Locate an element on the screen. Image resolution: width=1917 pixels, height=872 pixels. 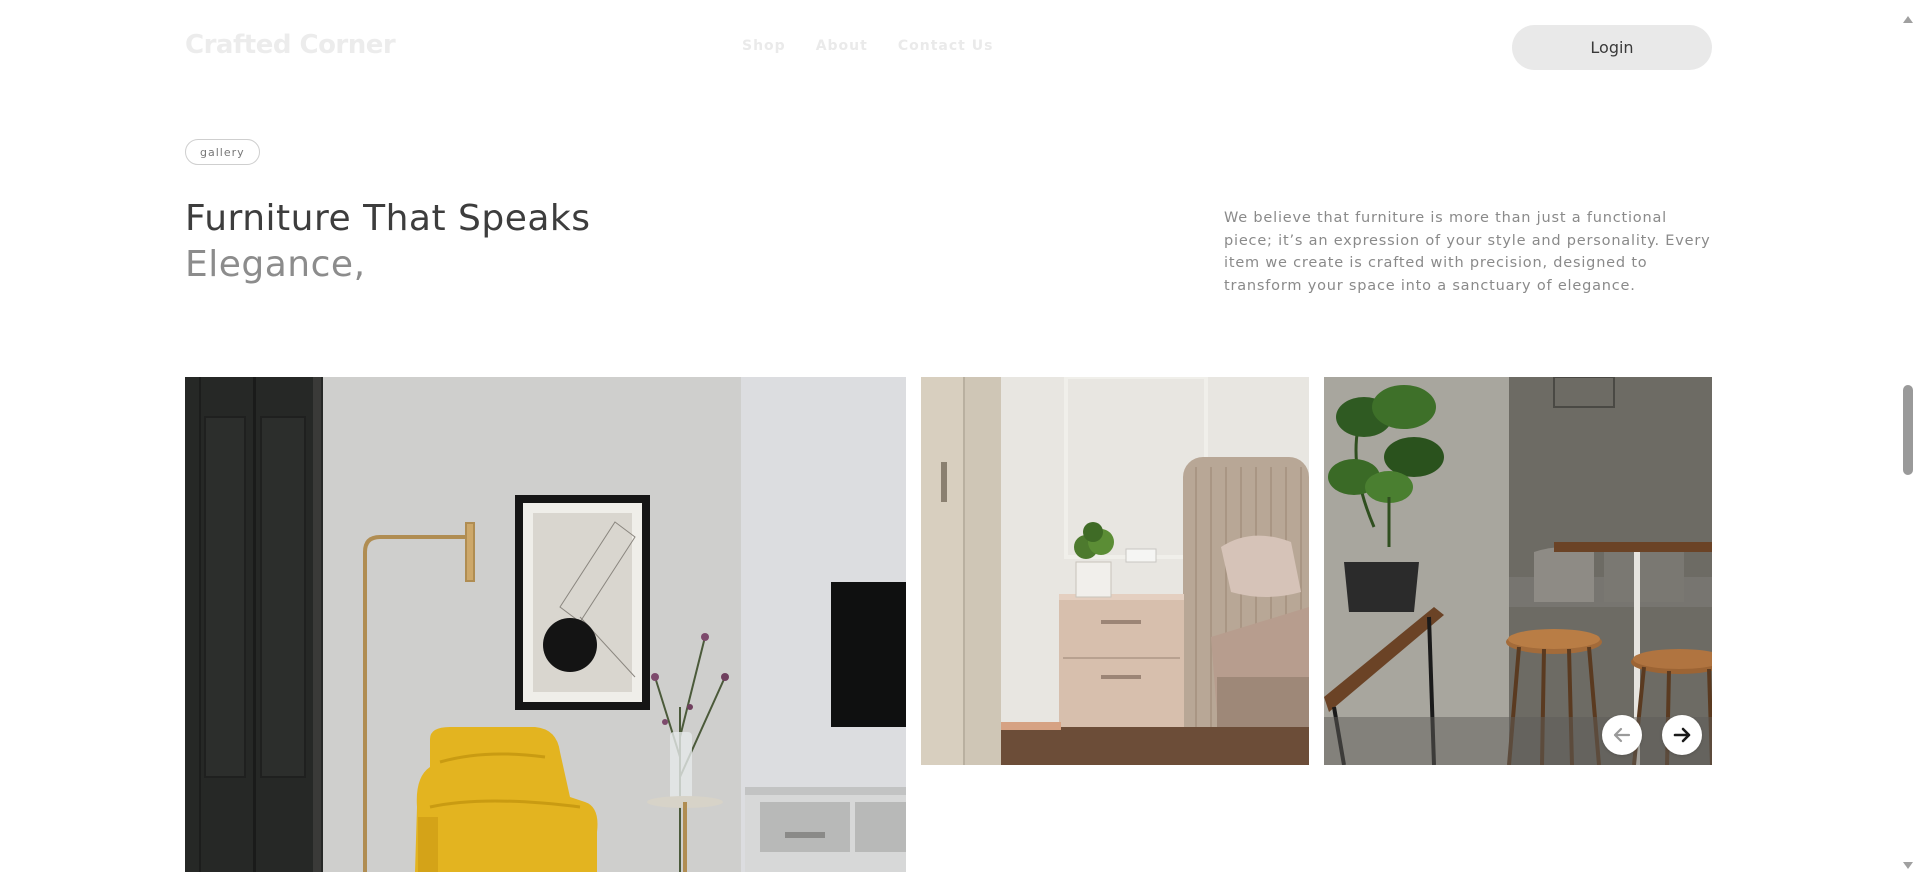
section-subtitle: Elegance, is located at coordinates (275, 264).